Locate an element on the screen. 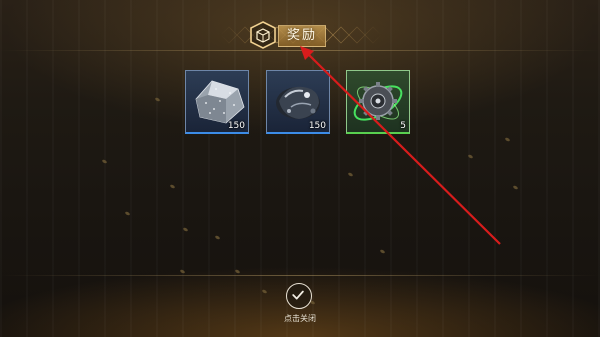 This screenshot has height=337, width=600. reward-title-banner: 奖励 is located at coordinates (301, 35).